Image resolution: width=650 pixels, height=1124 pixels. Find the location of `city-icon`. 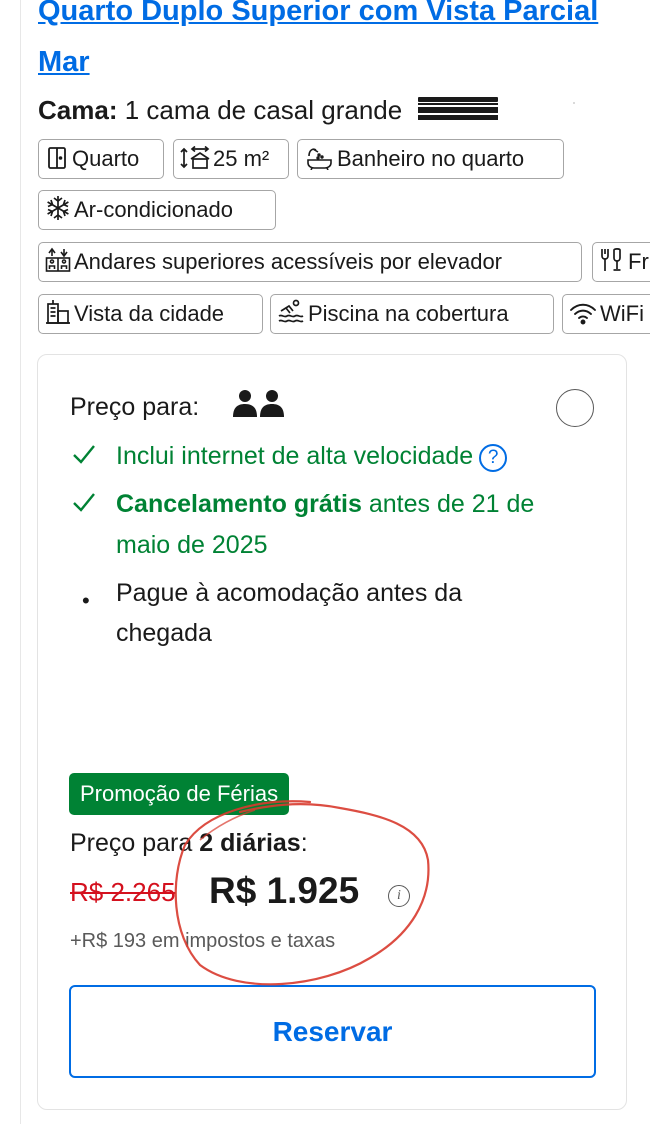

city-icon is located at coordinates (58, 316).